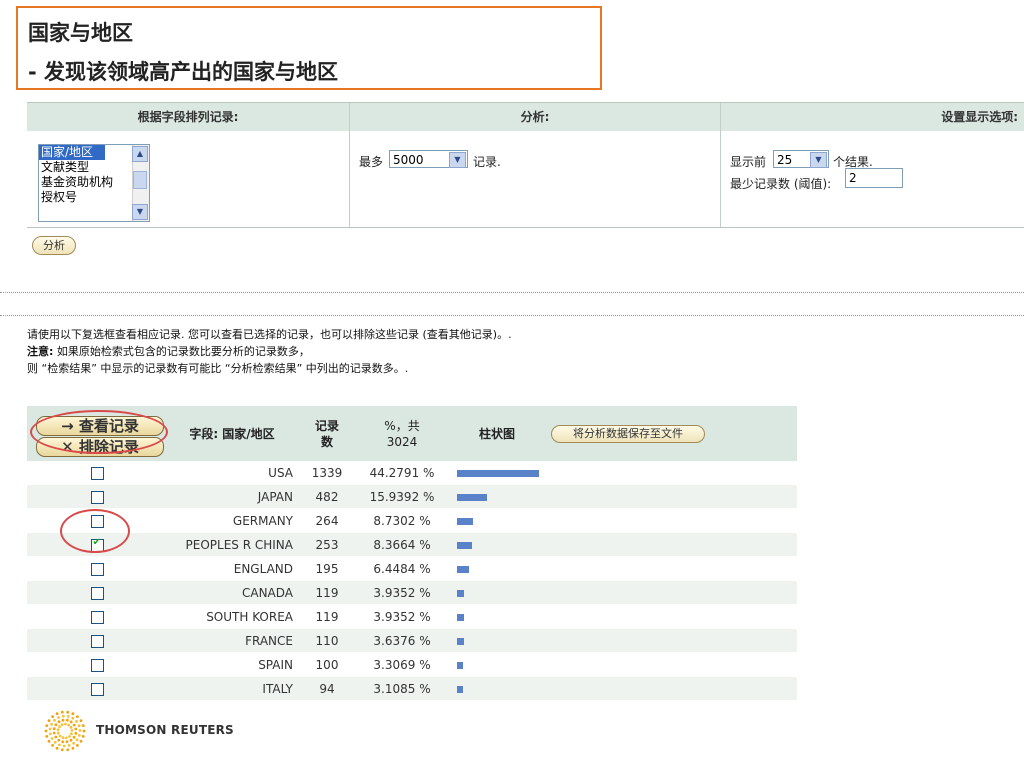  I want to click on table-row: PEOPLES R CHINA2538.3664 %, so click(412, 544).